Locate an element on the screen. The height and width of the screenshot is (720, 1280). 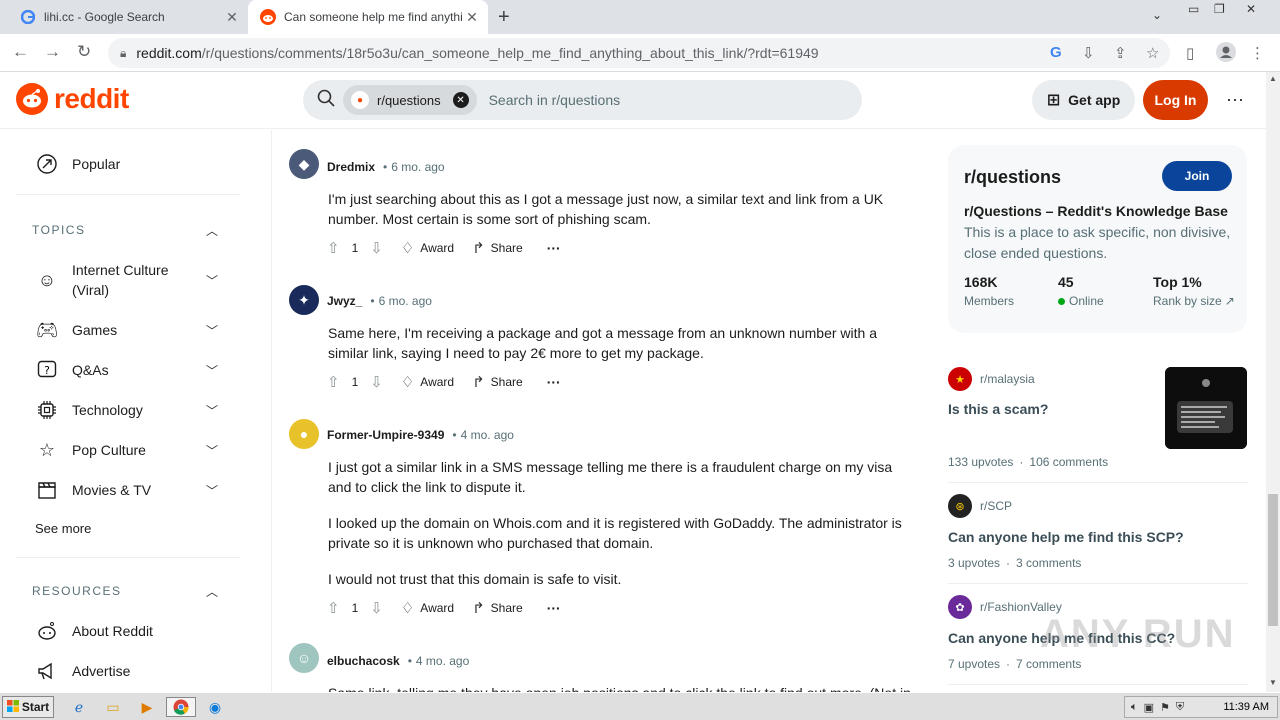
google-lens-icon: G is located at coordinates (1056, 52).